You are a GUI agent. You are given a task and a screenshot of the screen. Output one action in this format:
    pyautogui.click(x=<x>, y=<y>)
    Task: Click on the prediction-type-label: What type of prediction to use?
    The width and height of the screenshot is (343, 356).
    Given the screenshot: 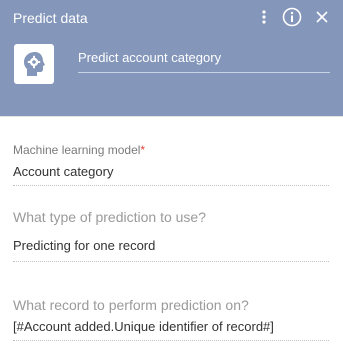 What is the action you would take?
    pyautogui.click(x=109, y=217)
    